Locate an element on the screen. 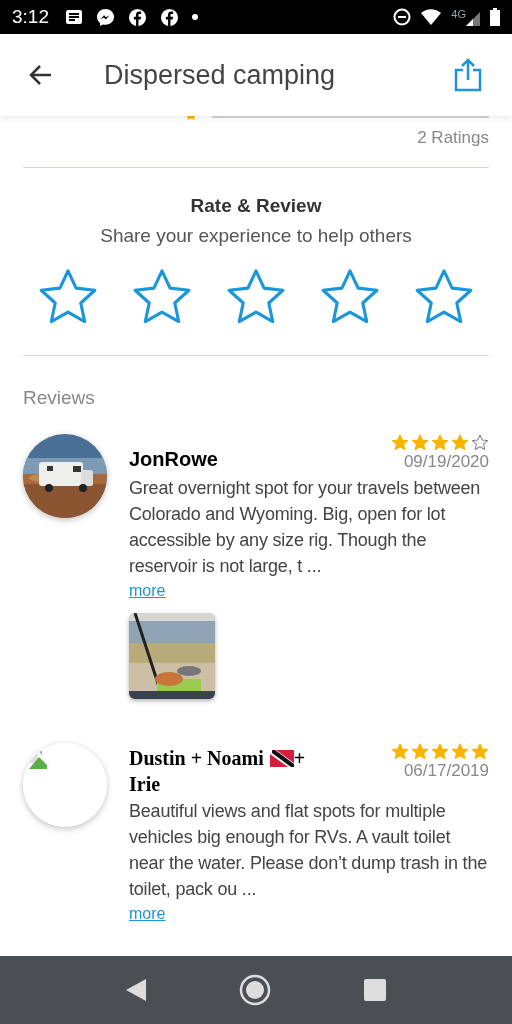 This screenshot has height=1024, width=512. reviews-heading: Reviews is located at coordinates (59, 397).